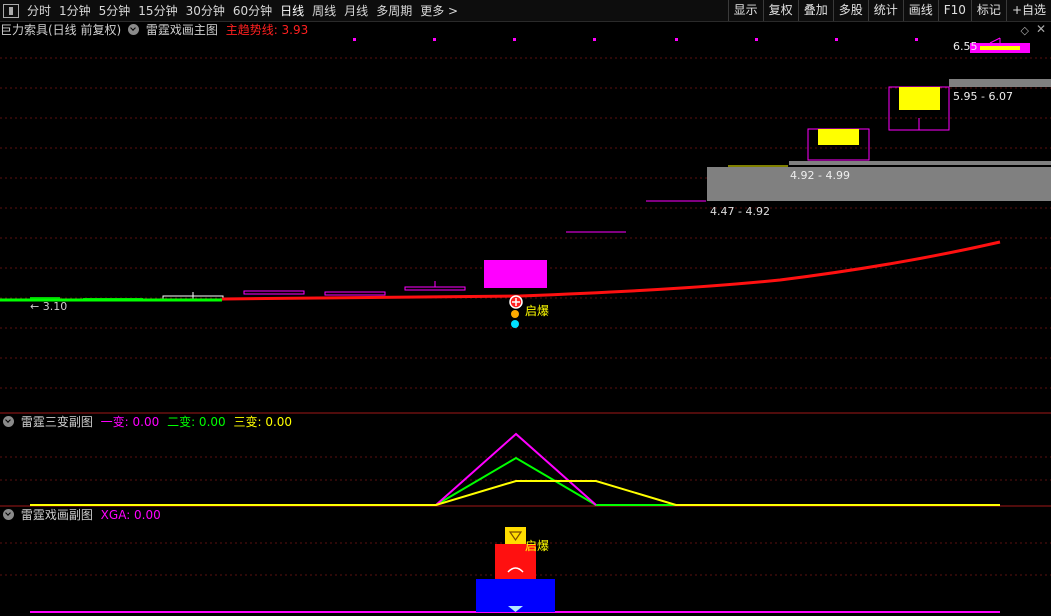  What do you see at coordinates (537, 311) in the screenshot?
I see `signal-label: 启爆` at bounding box center [537, 311].